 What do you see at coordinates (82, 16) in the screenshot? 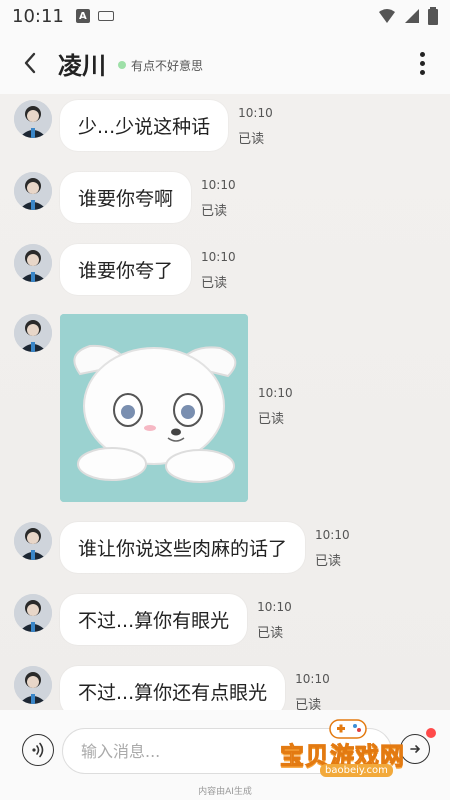
I see `notification-a-icon: A` at bounding box center [82, 16].